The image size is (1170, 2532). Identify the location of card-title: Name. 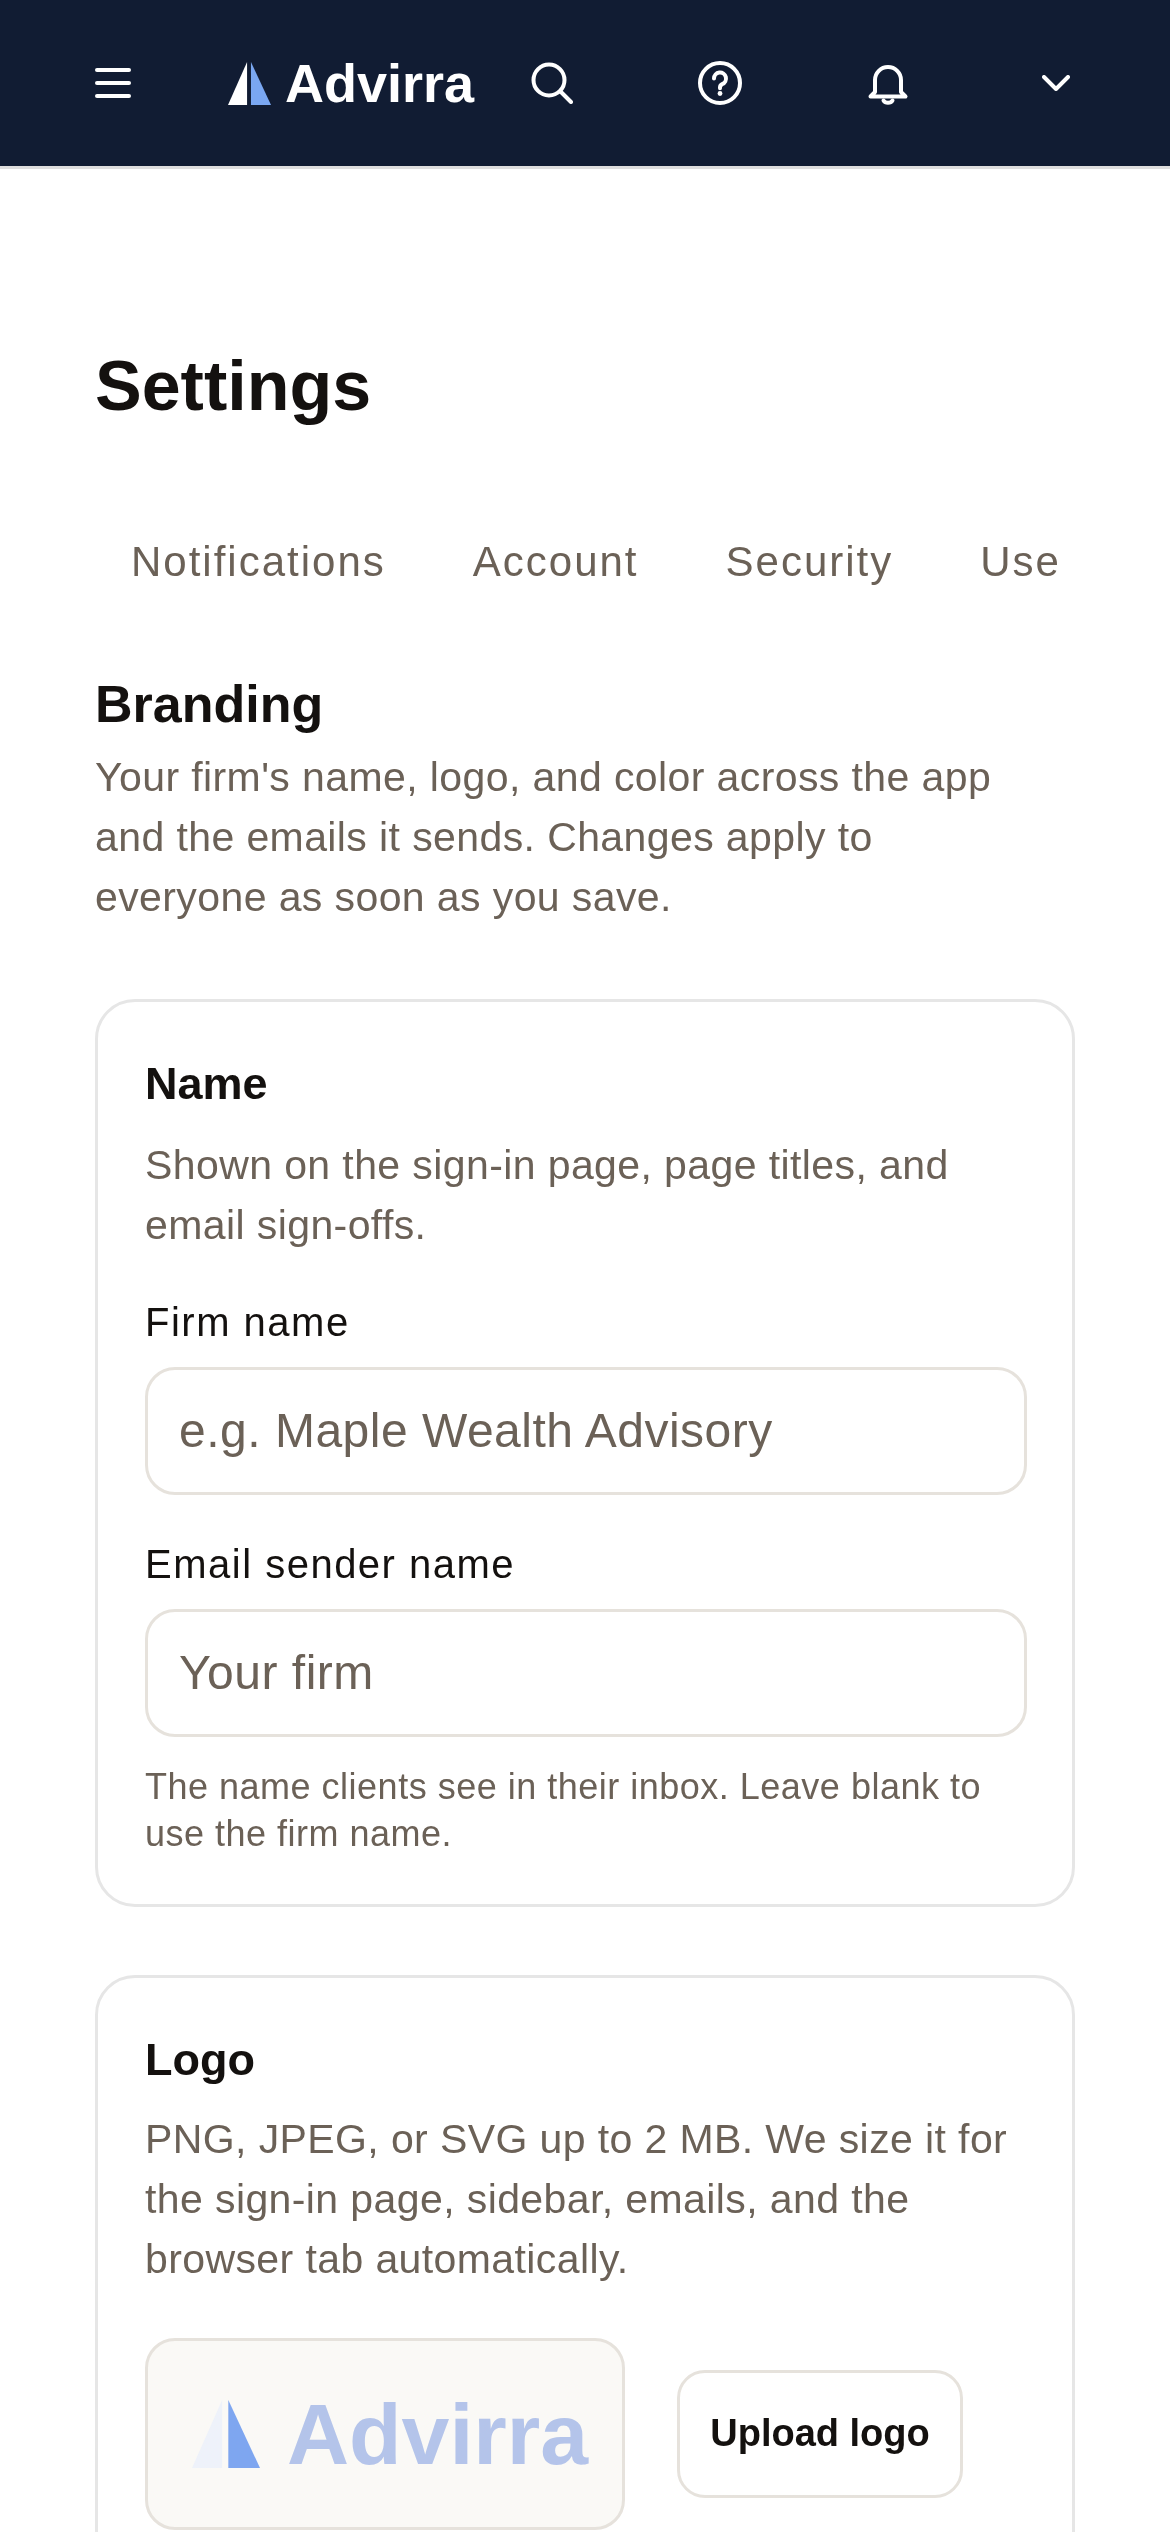
(207, 1083).